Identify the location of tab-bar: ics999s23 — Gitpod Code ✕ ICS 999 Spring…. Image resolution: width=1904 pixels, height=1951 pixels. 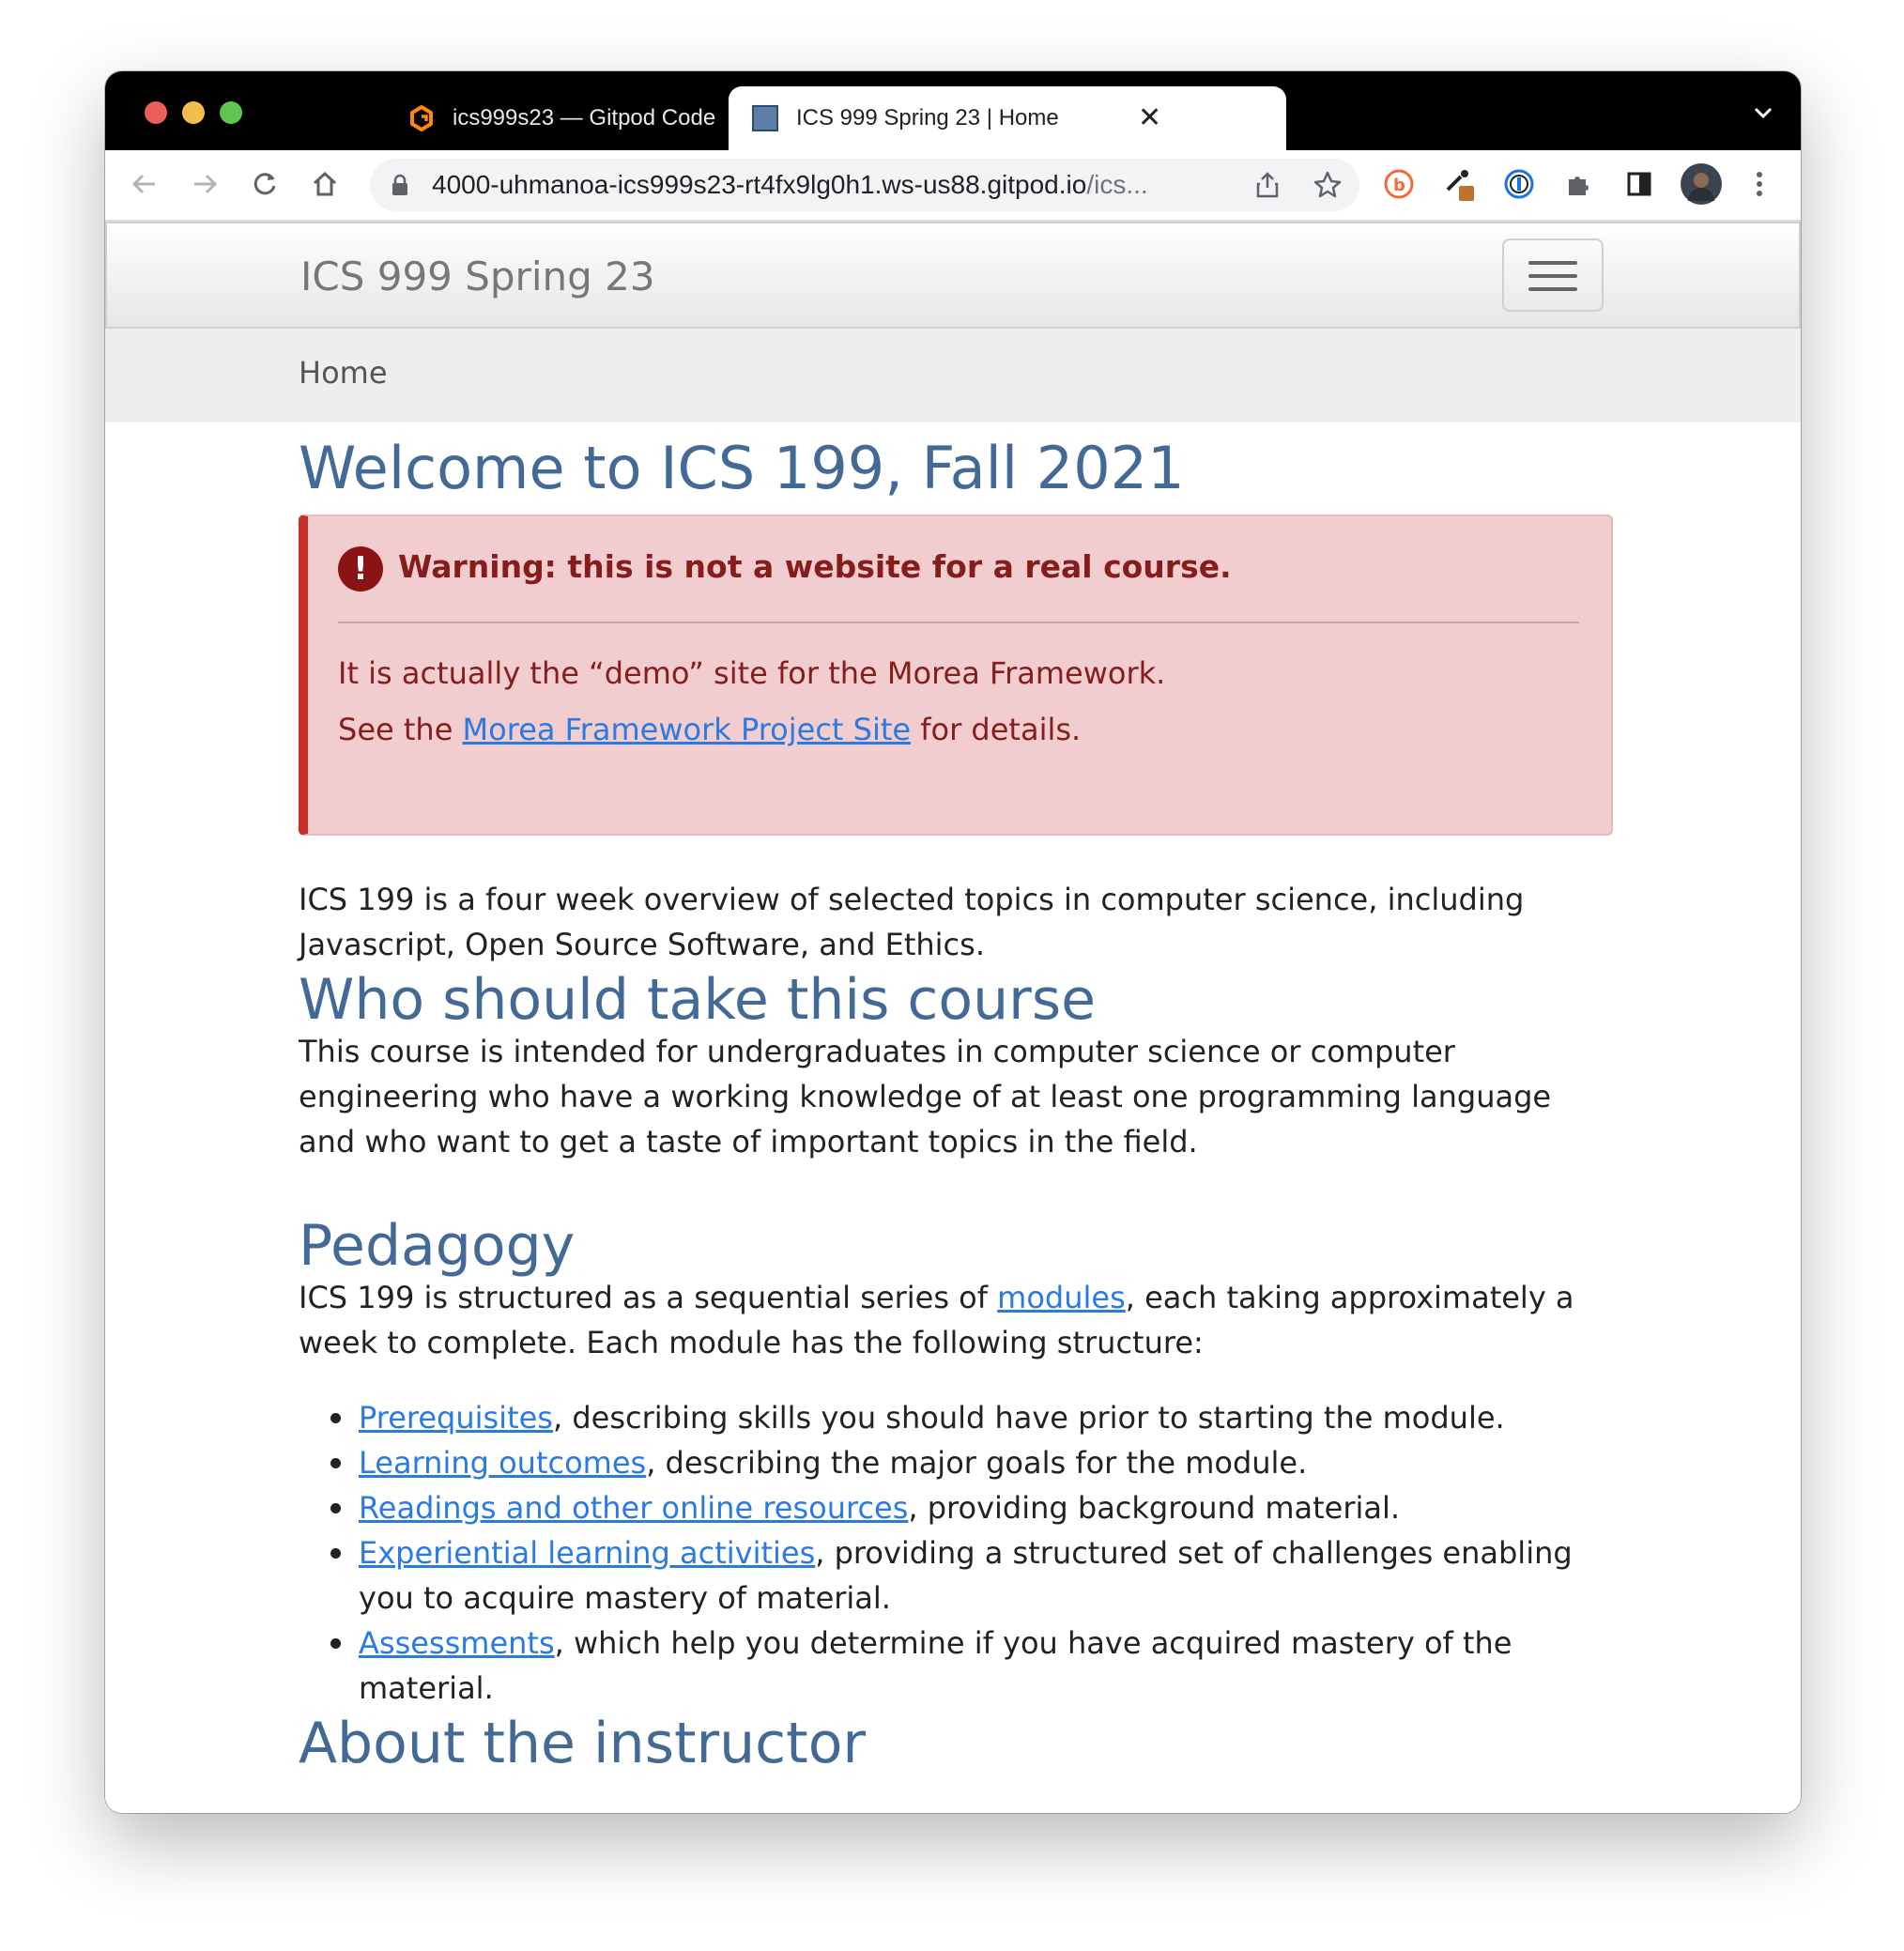
(953, 110).